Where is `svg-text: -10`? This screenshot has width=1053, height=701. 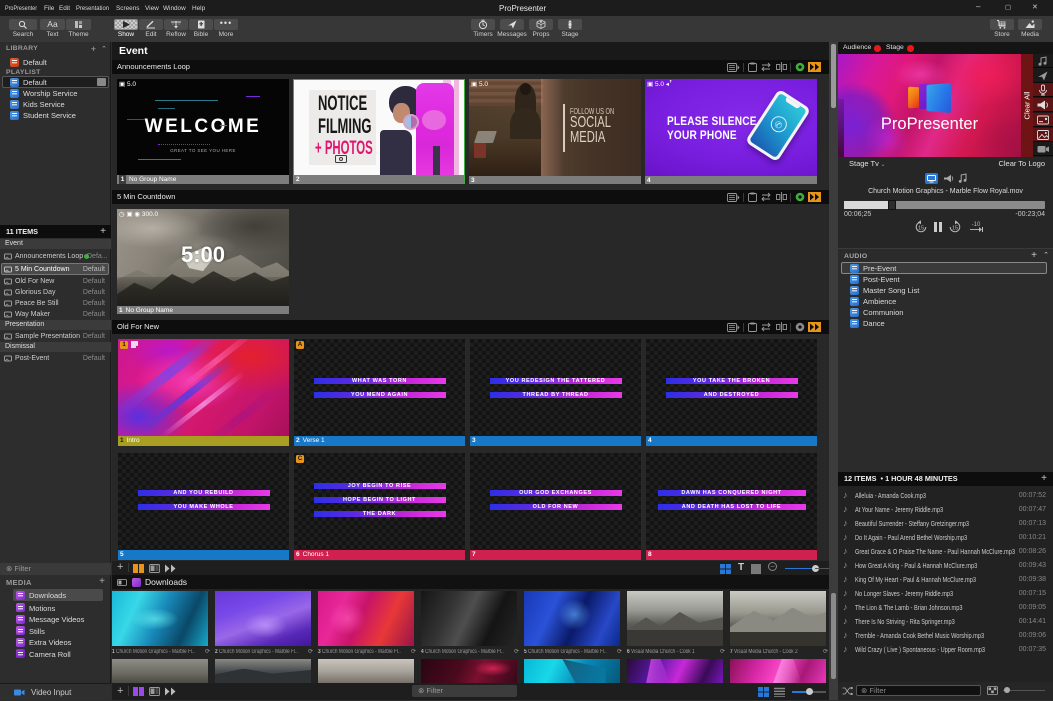
svg-text: -10 is located at coordinates (976, 225).